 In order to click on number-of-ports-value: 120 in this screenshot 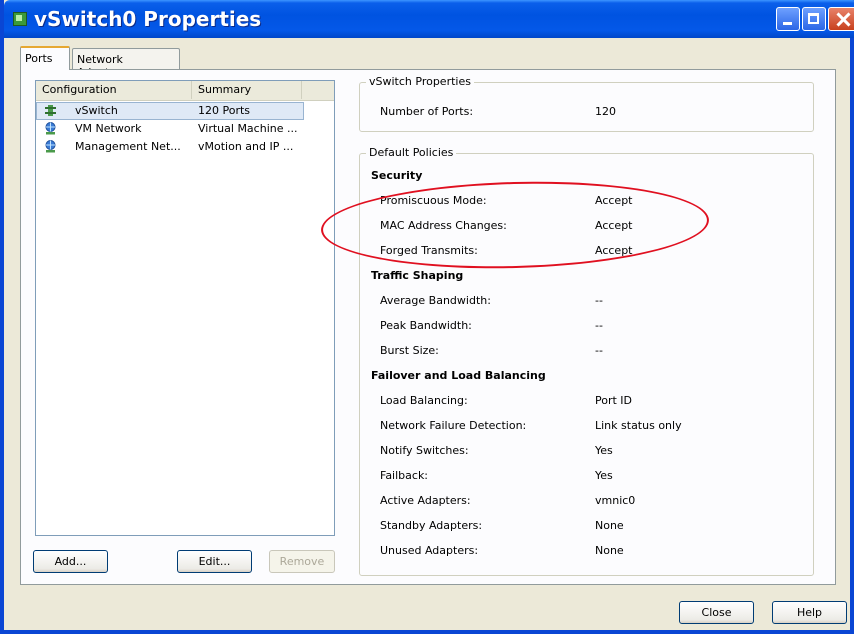, I will do `click(605, 111)`.